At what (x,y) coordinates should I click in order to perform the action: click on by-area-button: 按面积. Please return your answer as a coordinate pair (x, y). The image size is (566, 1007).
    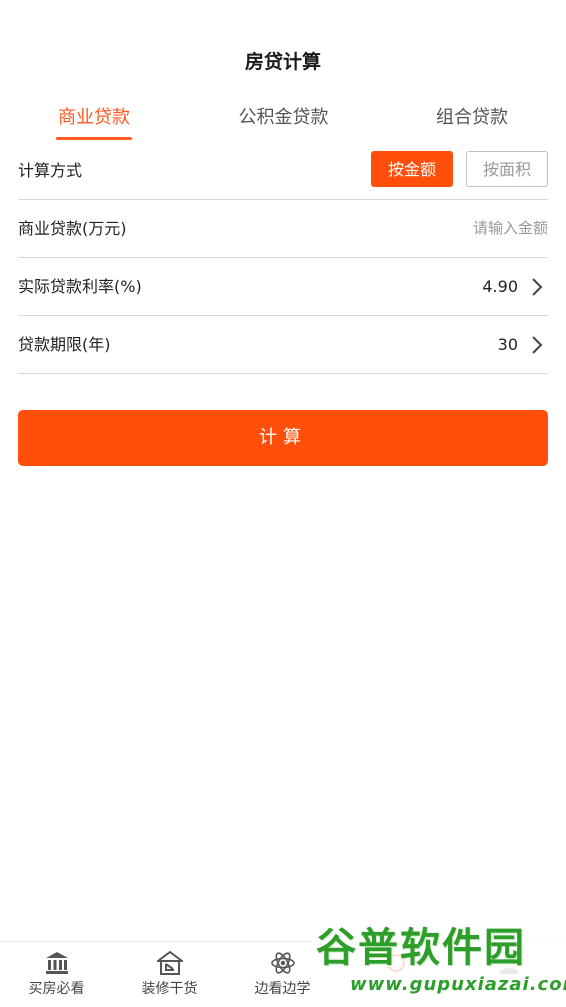
    Looking at the image, I should click on (507, 169).